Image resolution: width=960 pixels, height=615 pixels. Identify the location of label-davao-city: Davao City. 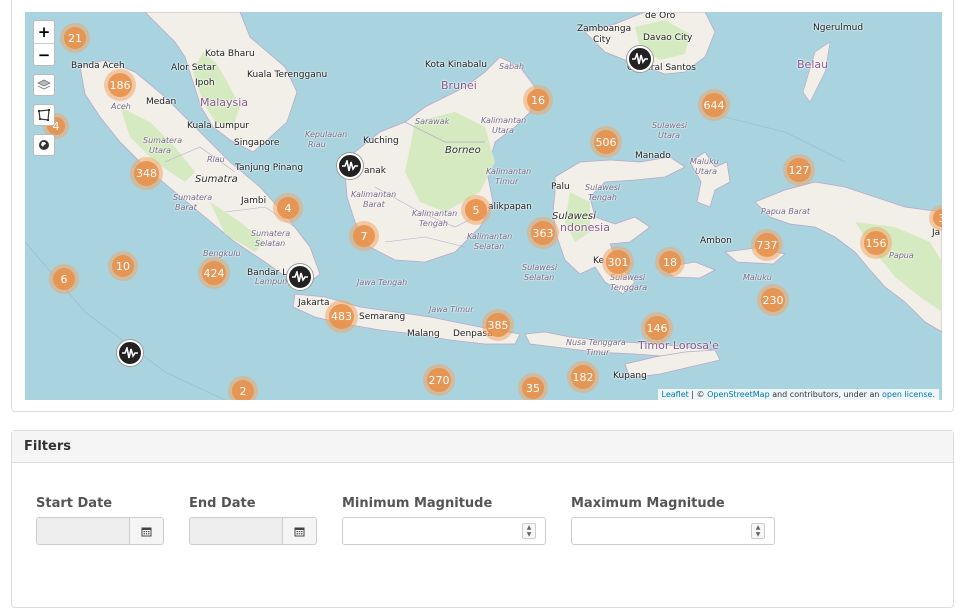
(668, 38).